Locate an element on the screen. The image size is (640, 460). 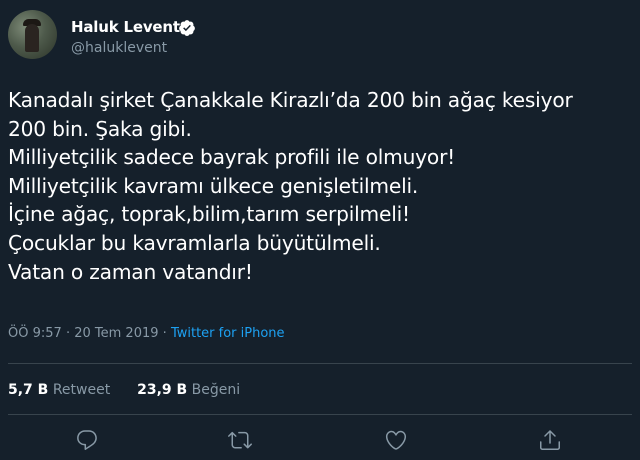
display-name: Haluk Levent is located at coordinates (125, 27).